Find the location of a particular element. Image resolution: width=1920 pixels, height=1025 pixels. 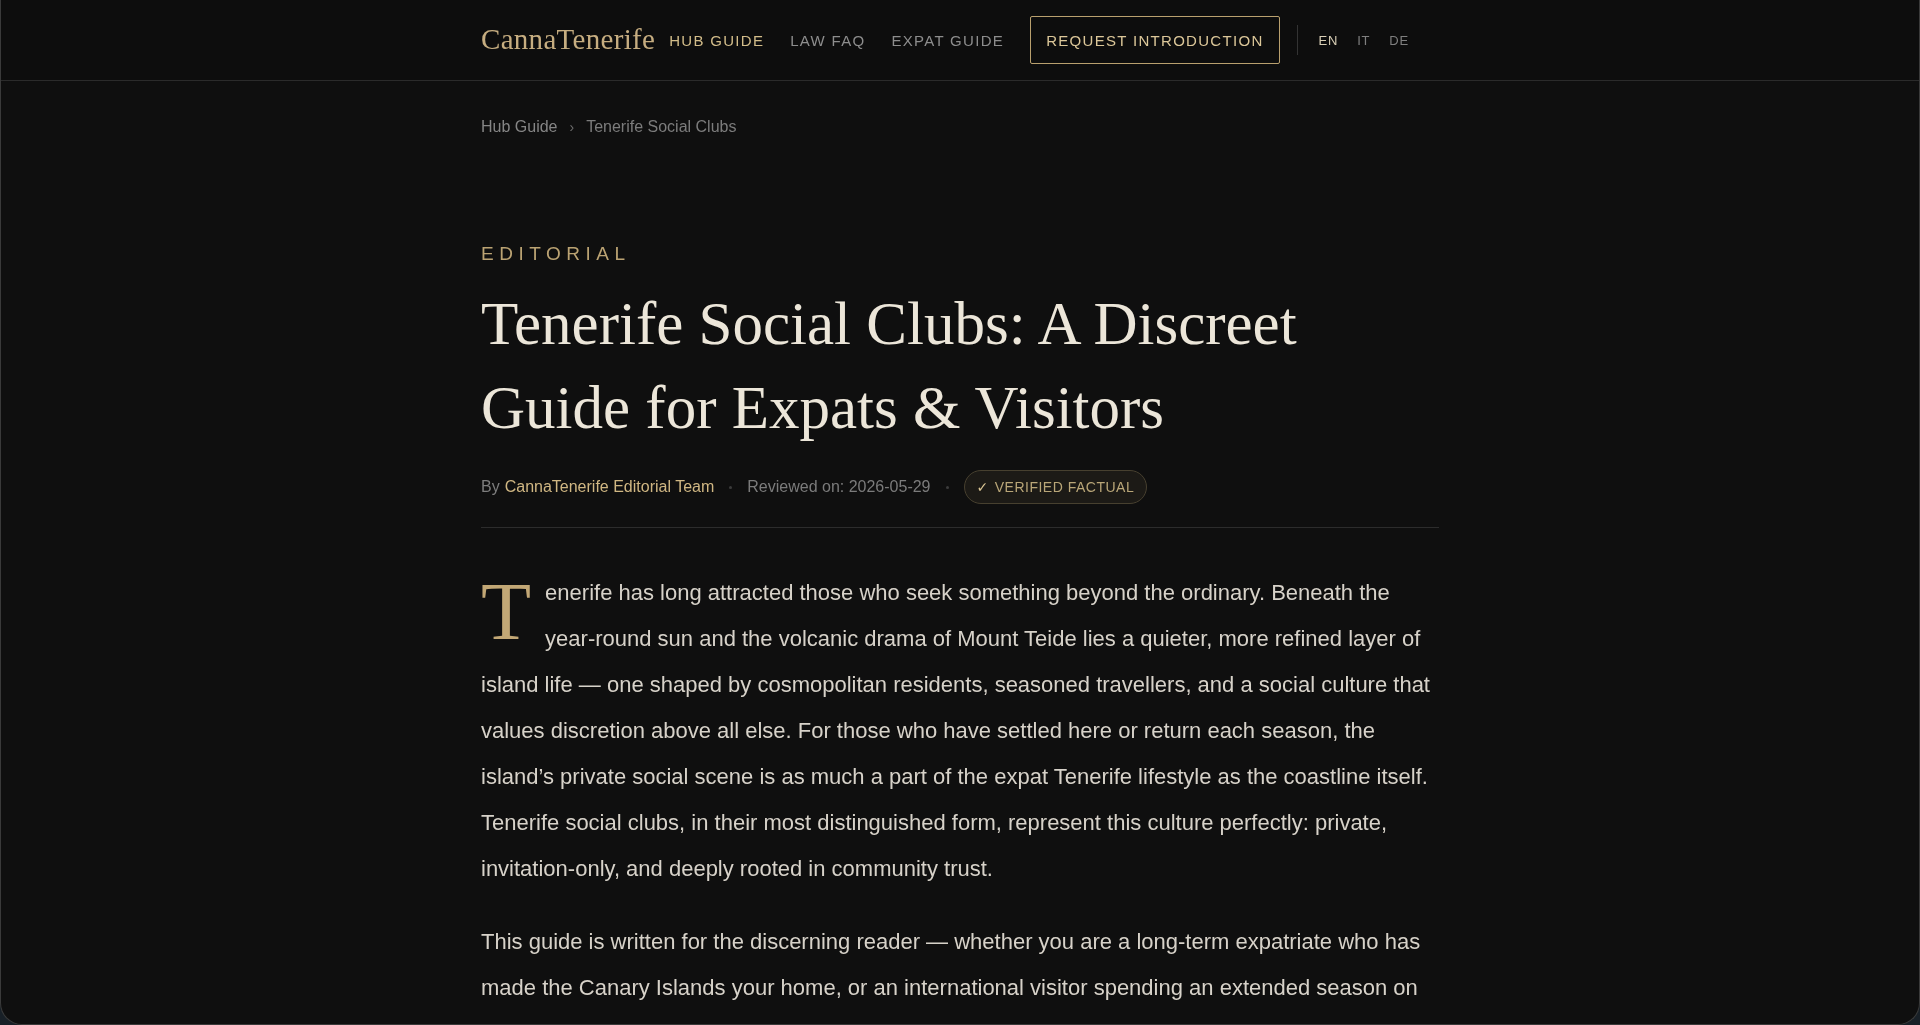

nav-link: EXPAT GUIDE is located at coordinates (948, 40).